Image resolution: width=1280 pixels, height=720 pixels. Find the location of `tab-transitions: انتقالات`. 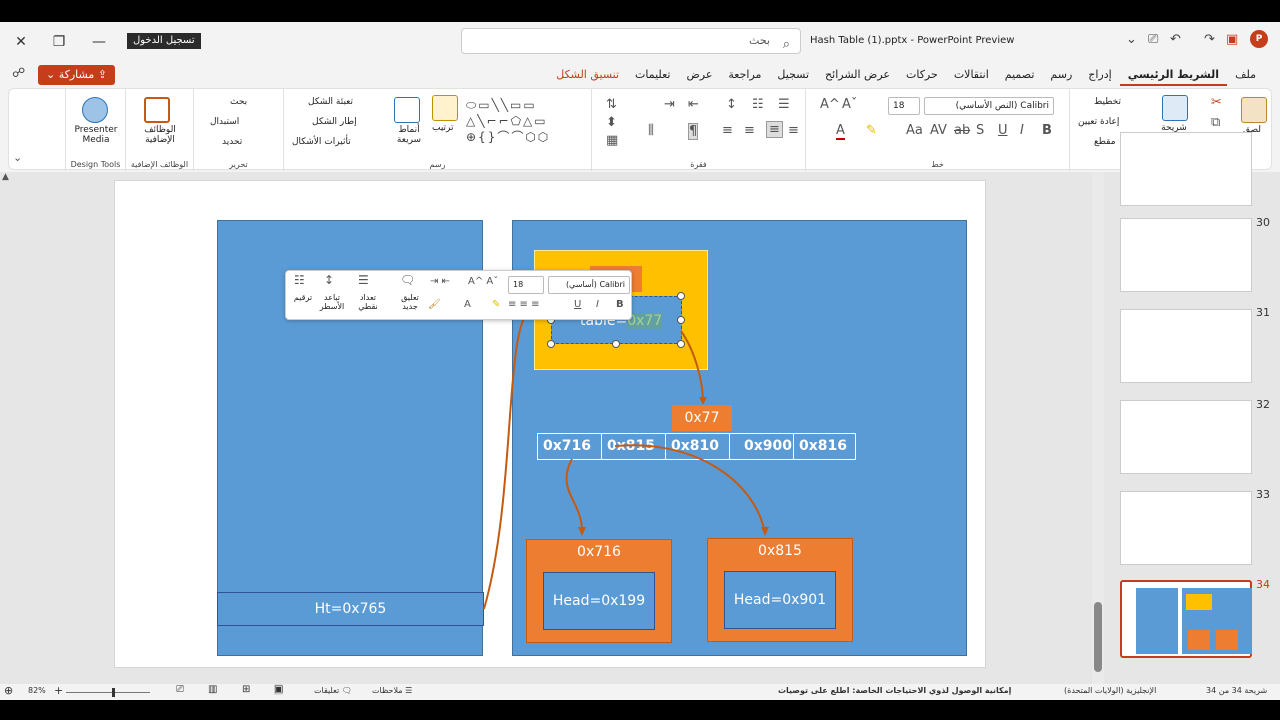

tab-transitions: انتقالات is located at coordinates (971, 76).